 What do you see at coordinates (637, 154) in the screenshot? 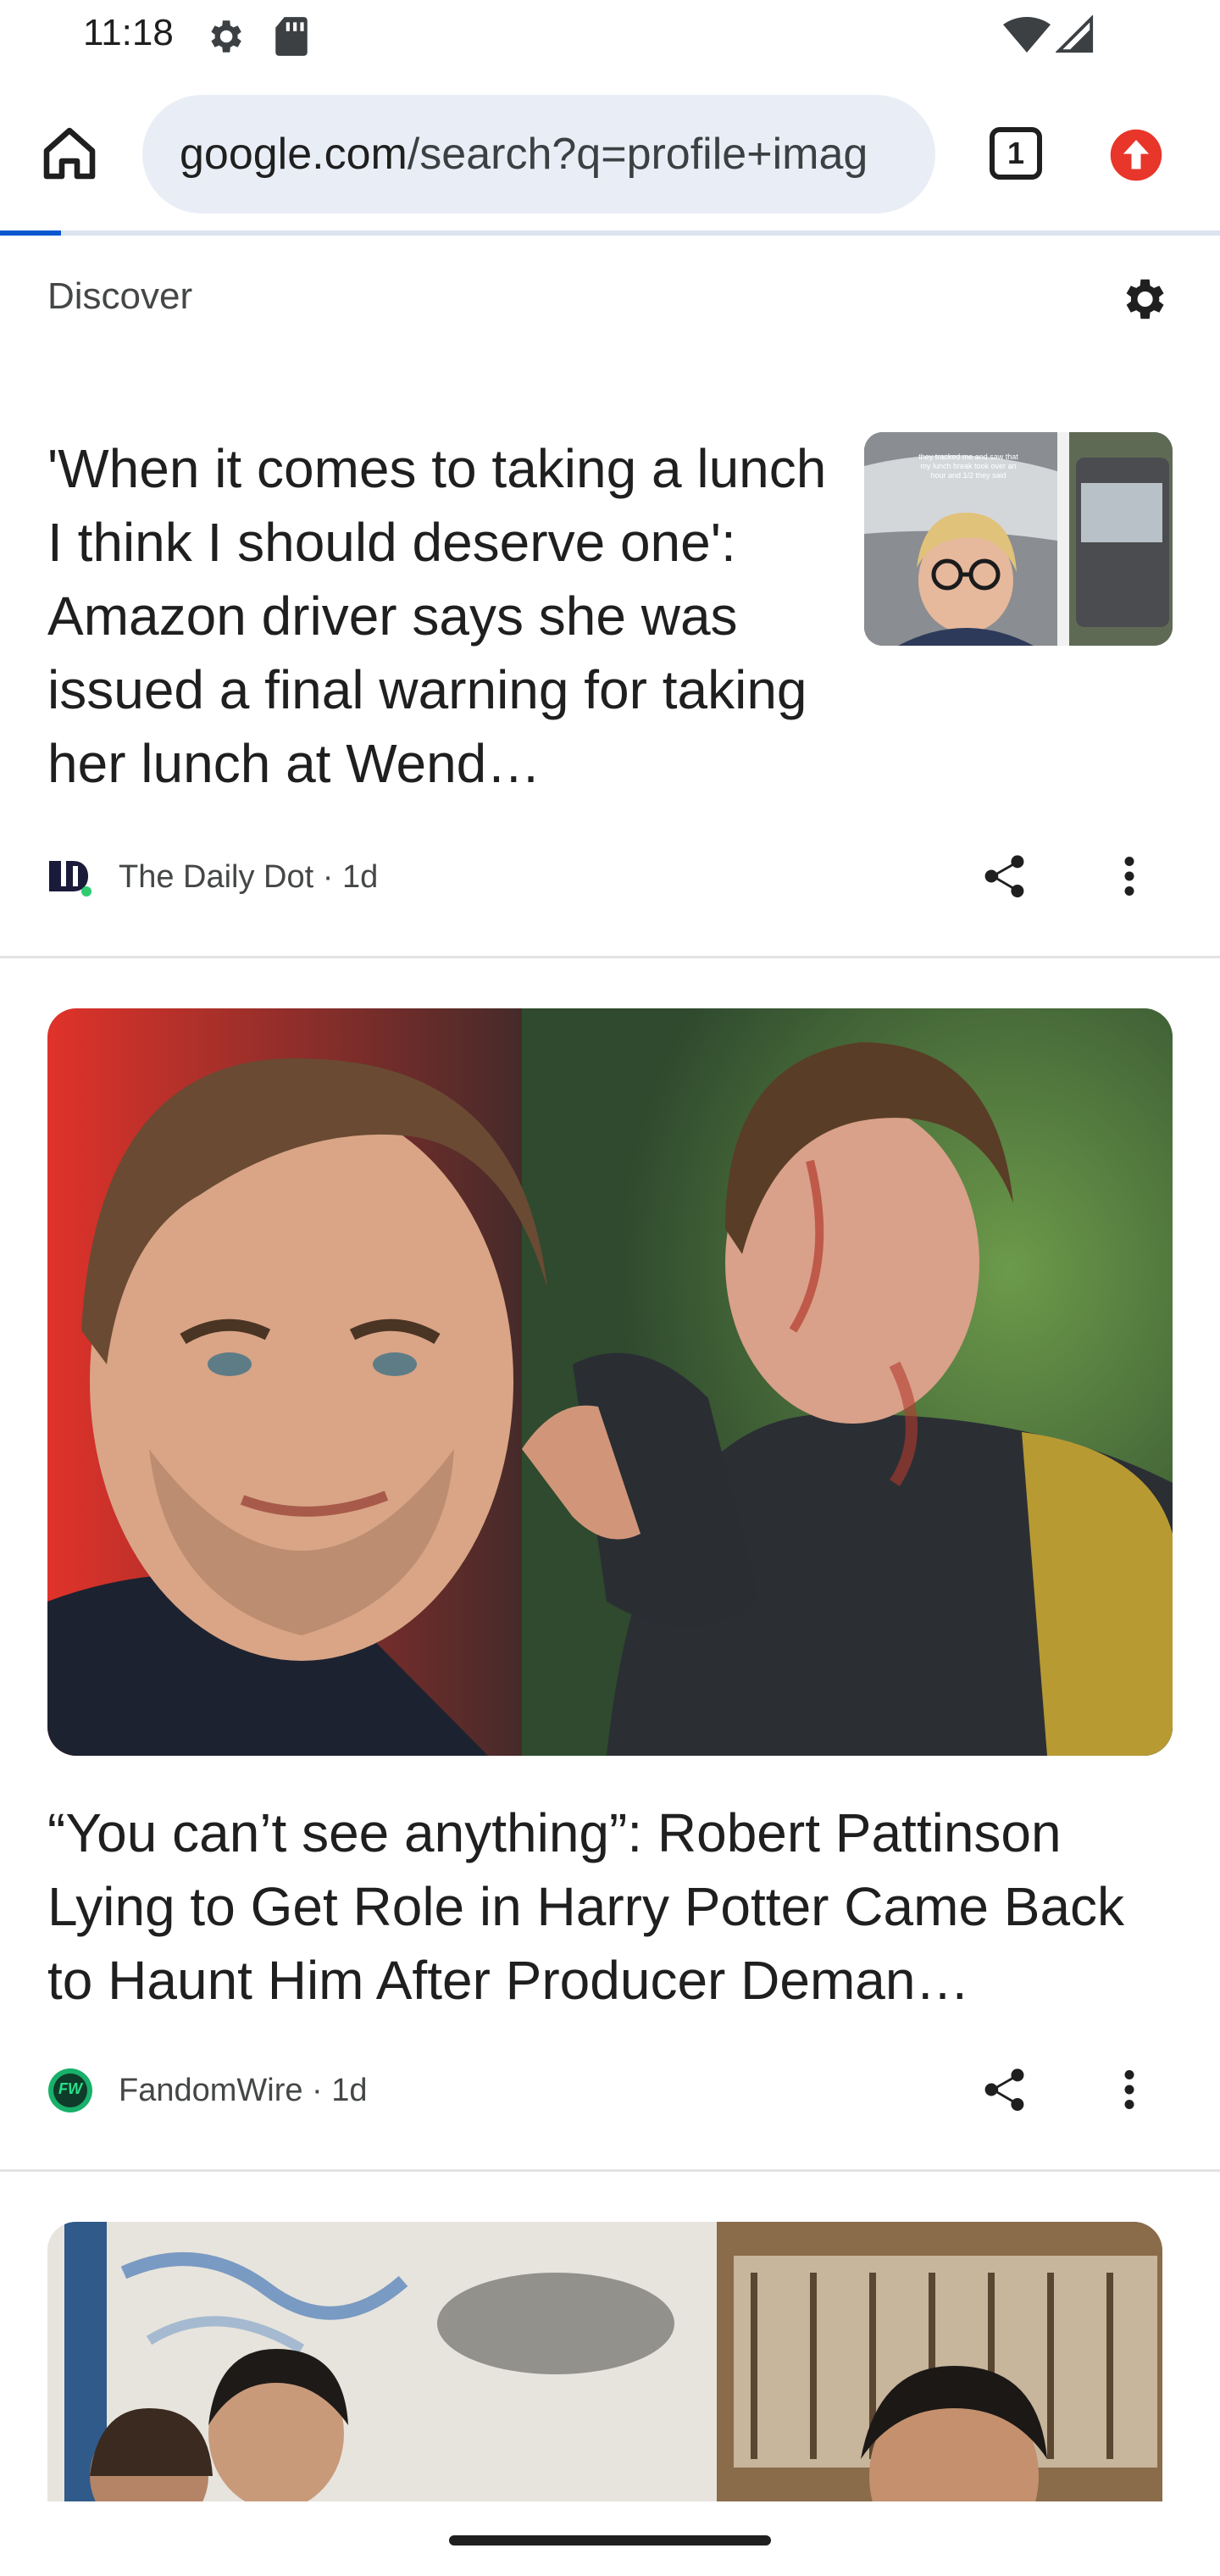
I see `url-path: /search?q=profile+imag` at bounding box center [637, 154].